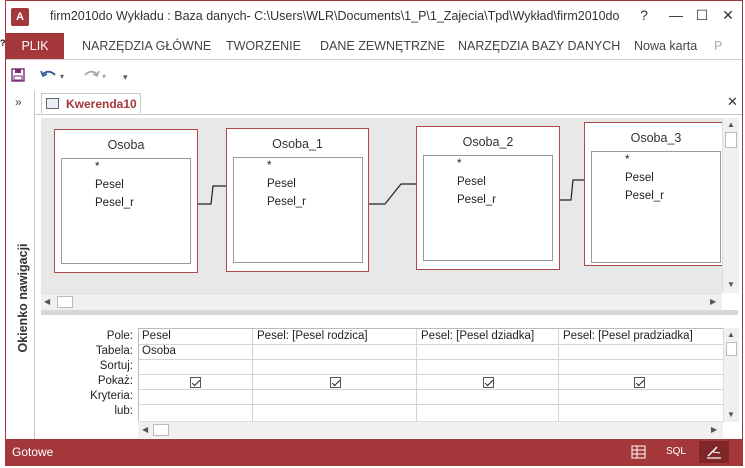 Image resolution: width=745 pixels, height=468 pixels. I want to click on table-title: Osoba_3, so click(653, 138).